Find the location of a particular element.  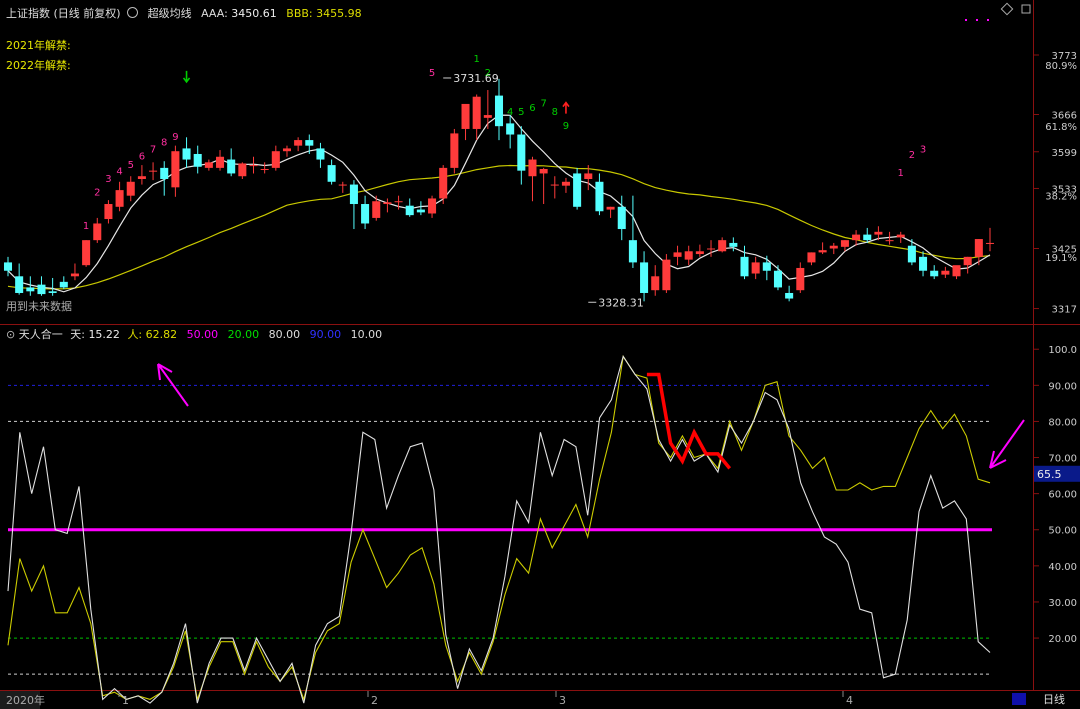

ren-label: 人: is located at coordinates (135, 334).